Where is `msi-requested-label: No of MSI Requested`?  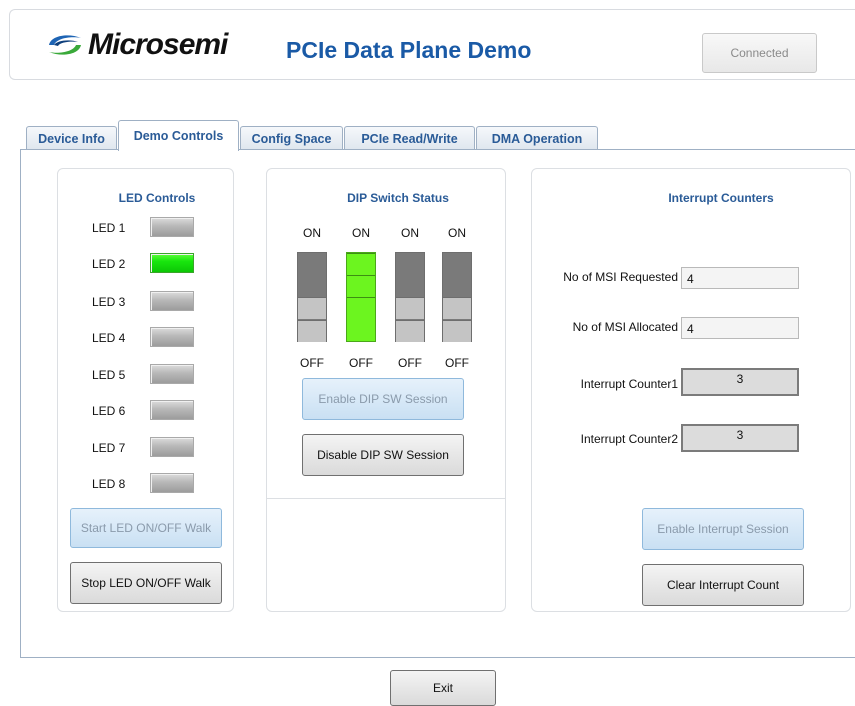 msi-requested-label: No of MSI Requested is located at coordinates (620, 277).